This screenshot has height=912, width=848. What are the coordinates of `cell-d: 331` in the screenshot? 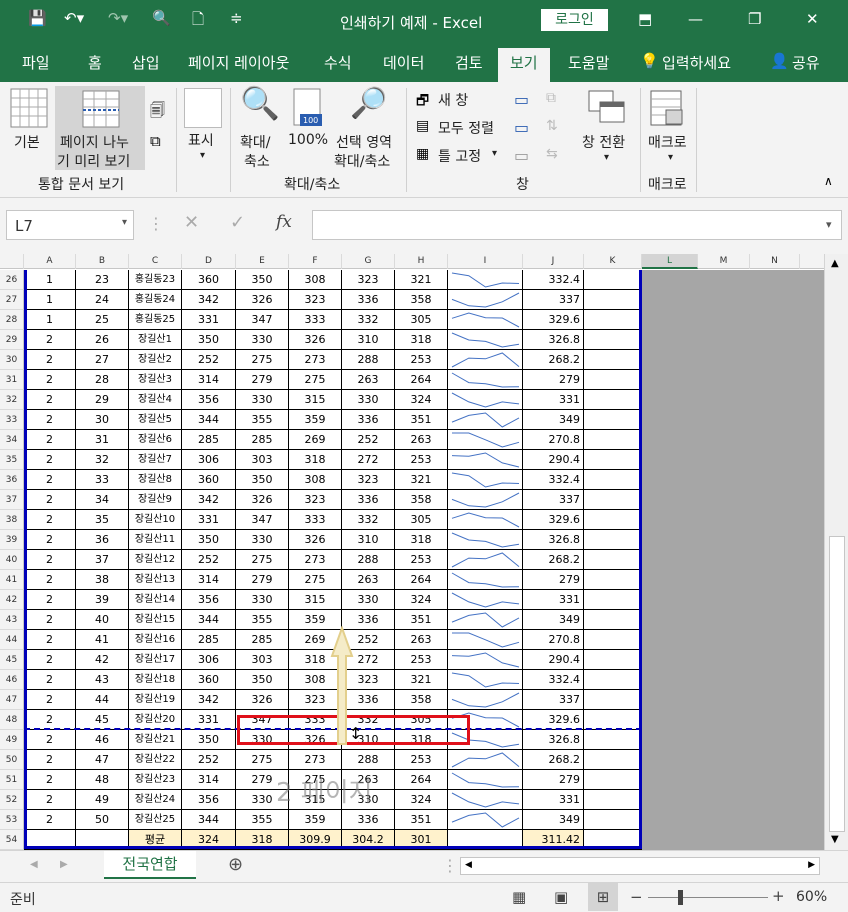 It's located at (209, 720).